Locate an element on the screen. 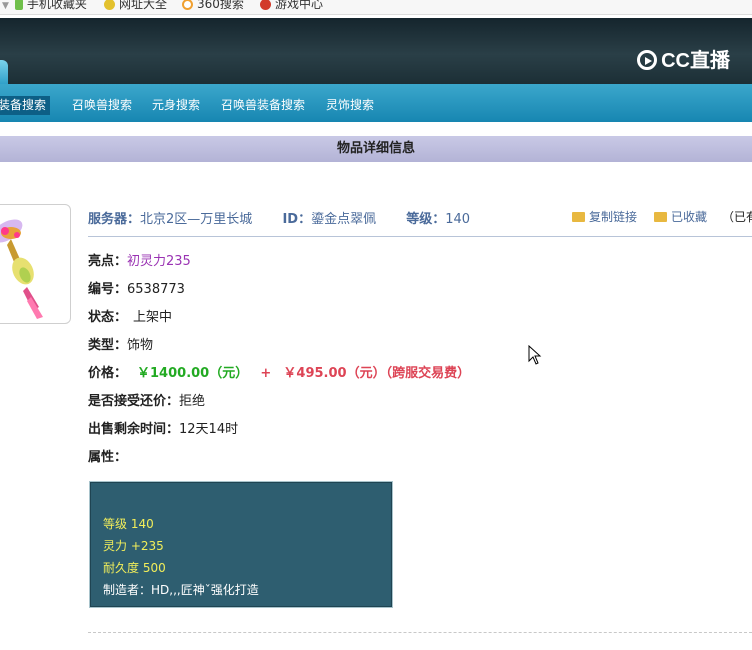 The height and width of the screenshot is (650, 752). bookmark-url-directory: 网址大全 is located at coordinates (135, 6).